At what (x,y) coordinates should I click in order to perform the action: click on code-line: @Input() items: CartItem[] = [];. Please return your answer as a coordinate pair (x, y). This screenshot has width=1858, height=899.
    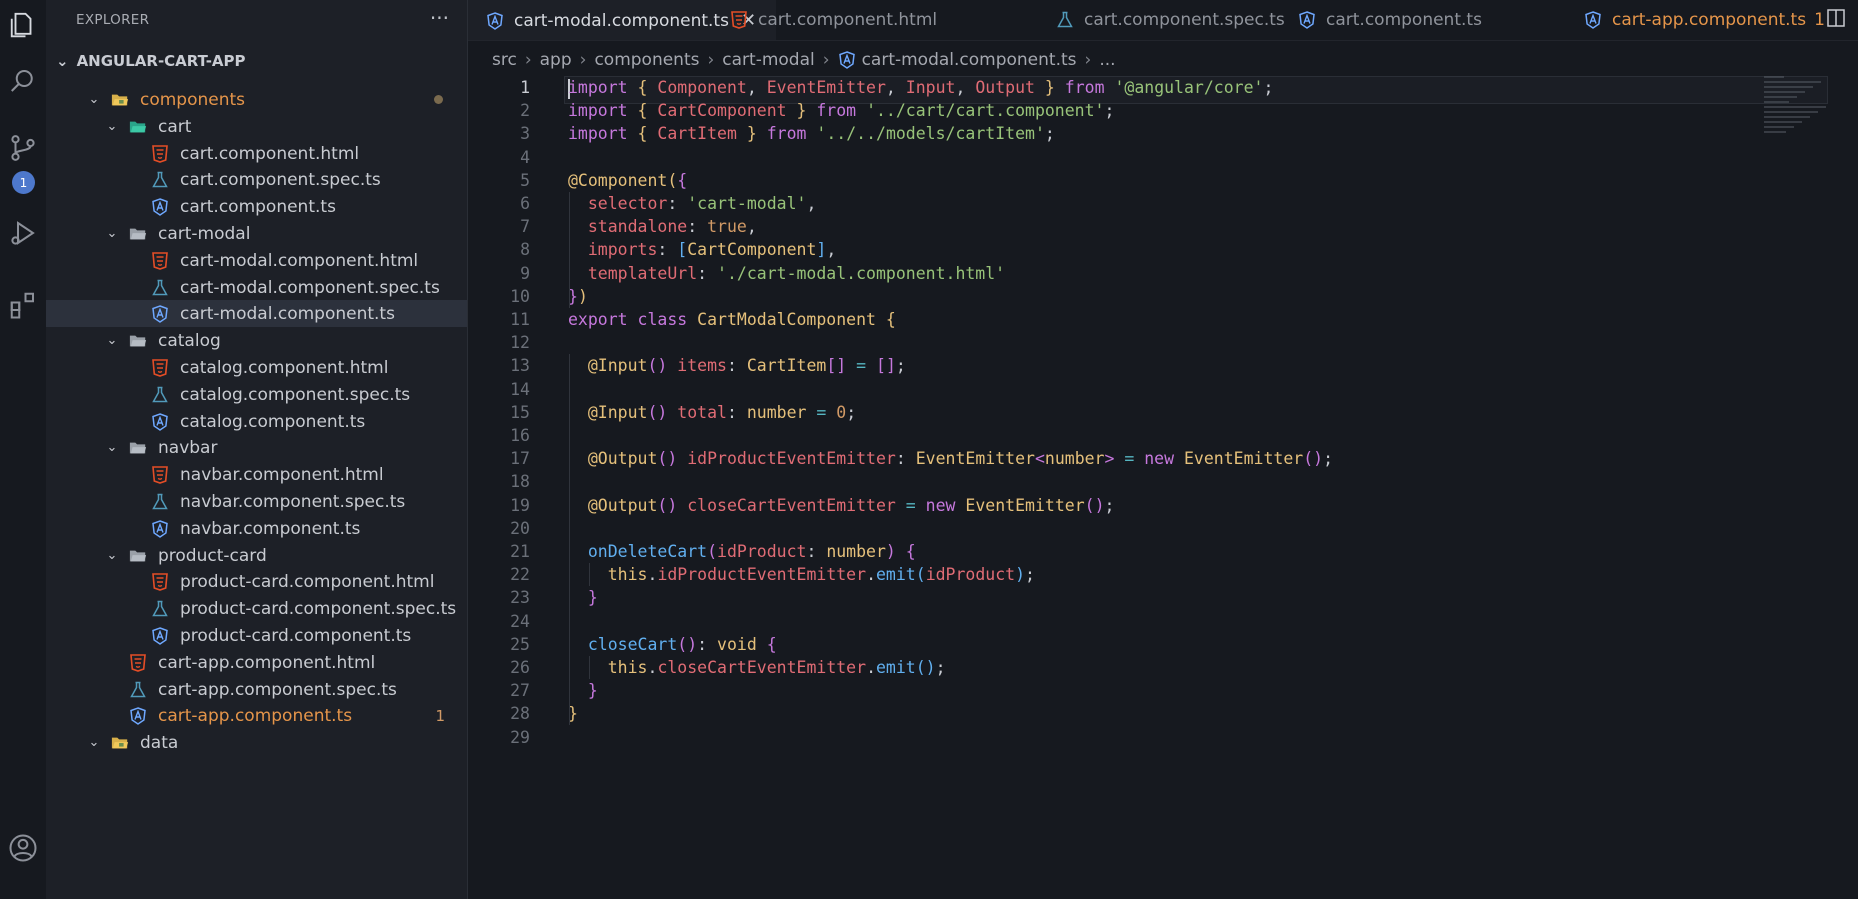
    Looking at the image, I should click on (737, 365).